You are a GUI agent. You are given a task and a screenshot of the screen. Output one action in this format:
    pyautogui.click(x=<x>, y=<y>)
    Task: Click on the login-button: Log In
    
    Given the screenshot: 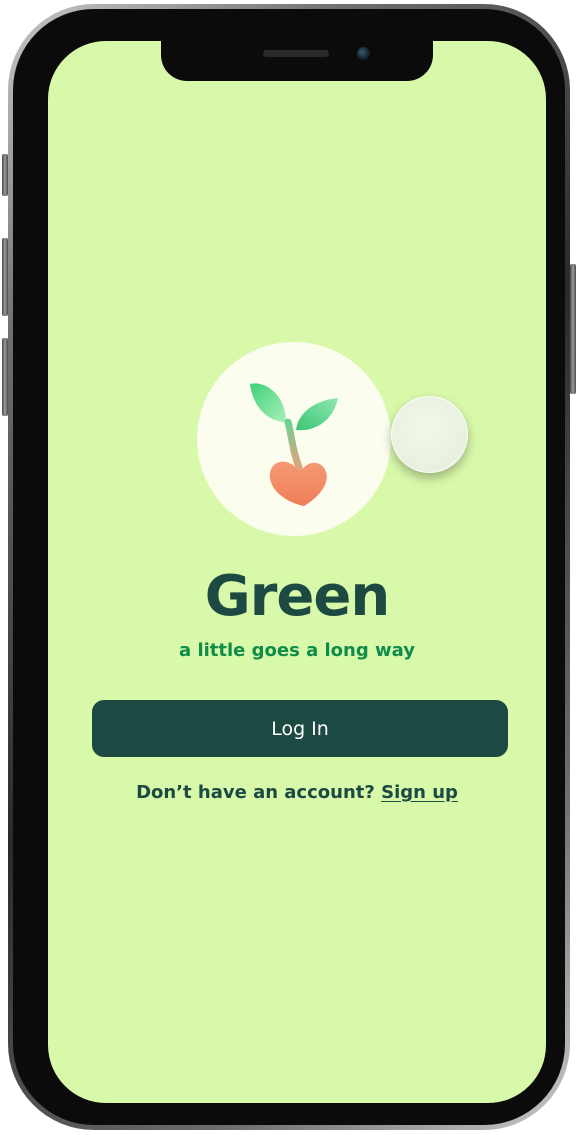 What is the action you would take?
    pyautogui.click(x=300, y=728)
    